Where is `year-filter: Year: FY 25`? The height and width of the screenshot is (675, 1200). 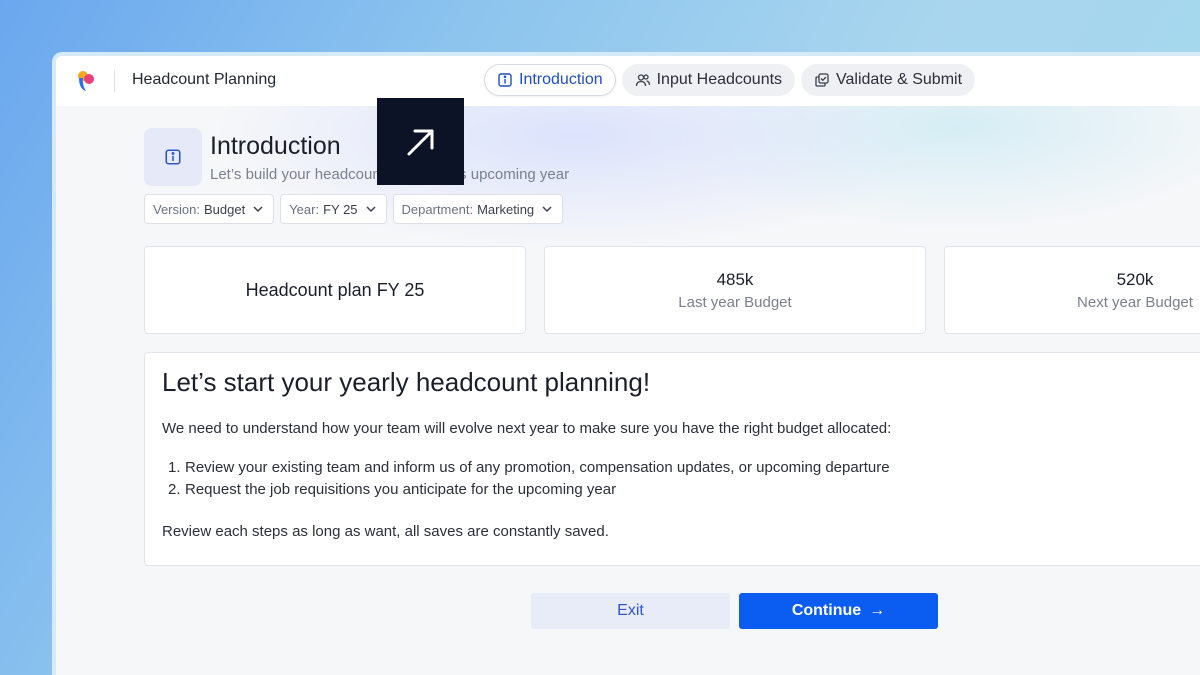 year-filter: Year: FY 25 is located at coordinates (333, 209).